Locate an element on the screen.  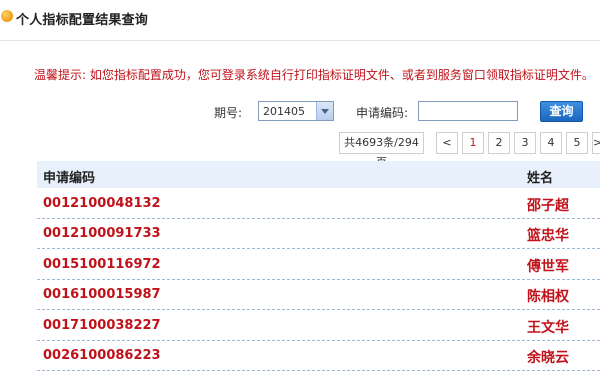
cell-name: 余晓云 is located at coordinates (548, 358).